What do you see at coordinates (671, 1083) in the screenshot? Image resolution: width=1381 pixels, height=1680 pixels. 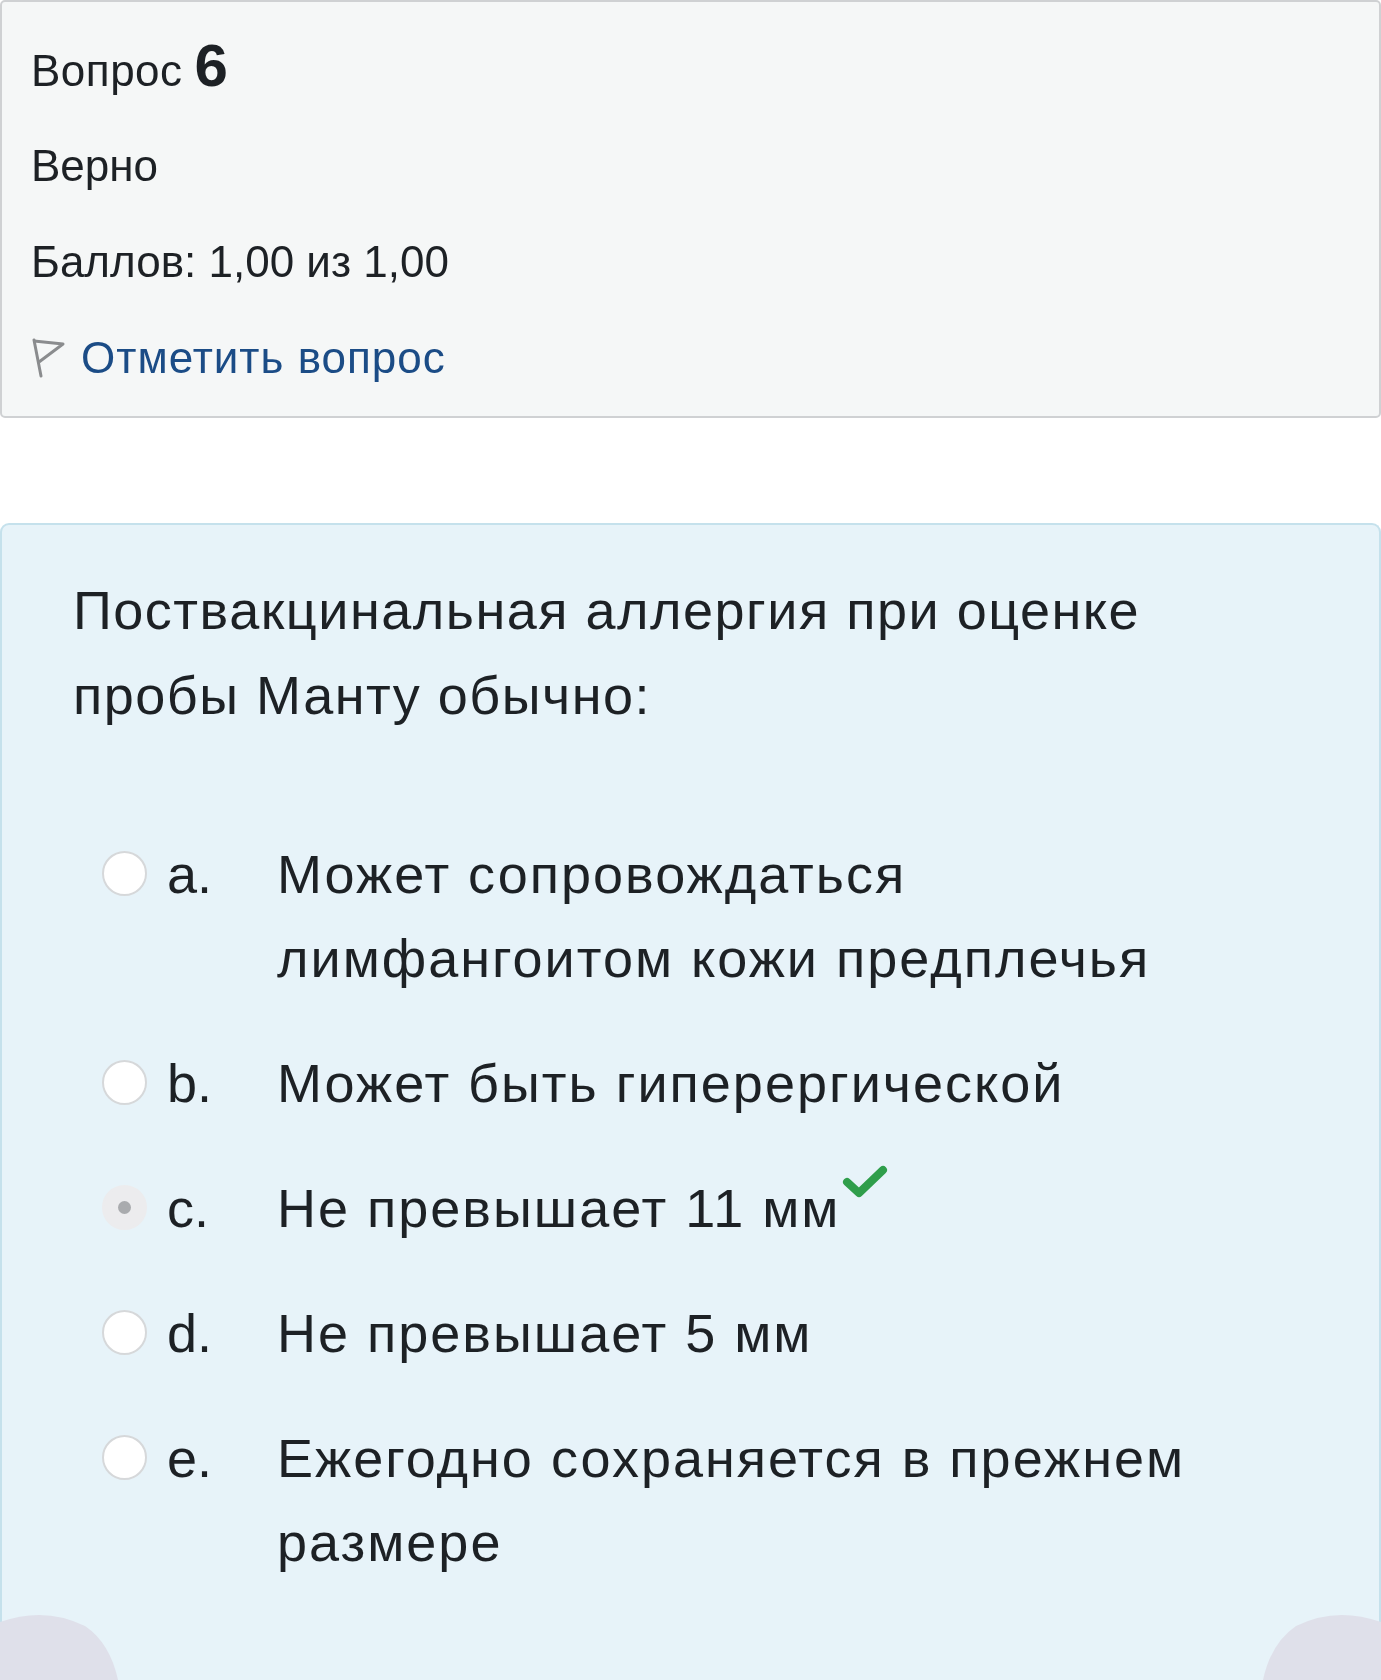 I see `option-text: Может быть гиперергической` at bounding box center [671, 1083].